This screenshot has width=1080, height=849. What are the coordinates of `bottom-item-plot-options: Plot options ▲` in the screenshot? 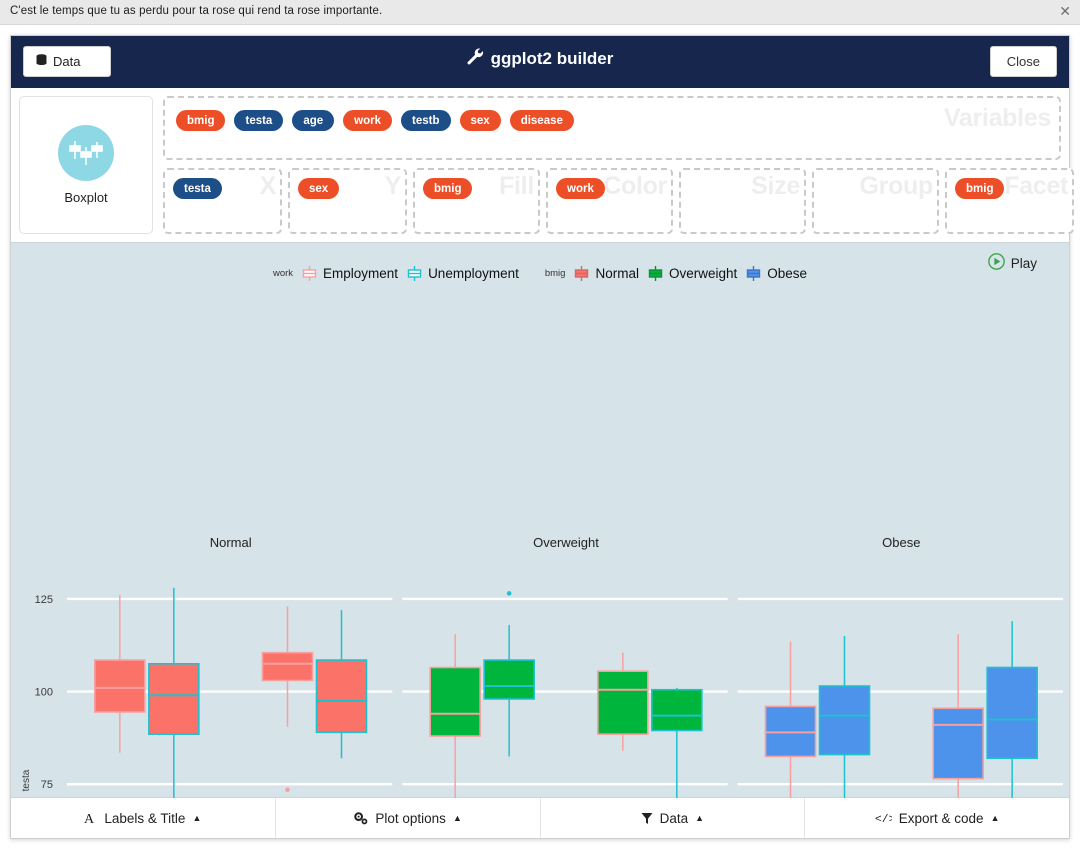 It's located at (408, 818).